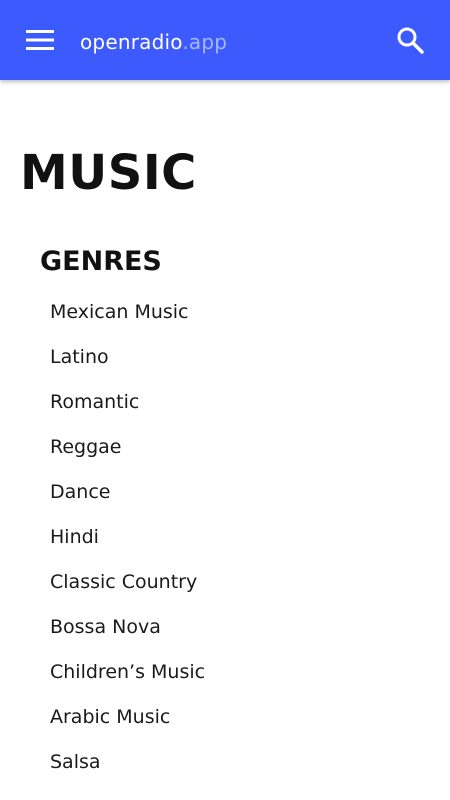 The height and width of the screenshot is (800, 450). Describe the element at coordinates (205, 42) in the screenshot. I see `brand-tld: .app` at that location.